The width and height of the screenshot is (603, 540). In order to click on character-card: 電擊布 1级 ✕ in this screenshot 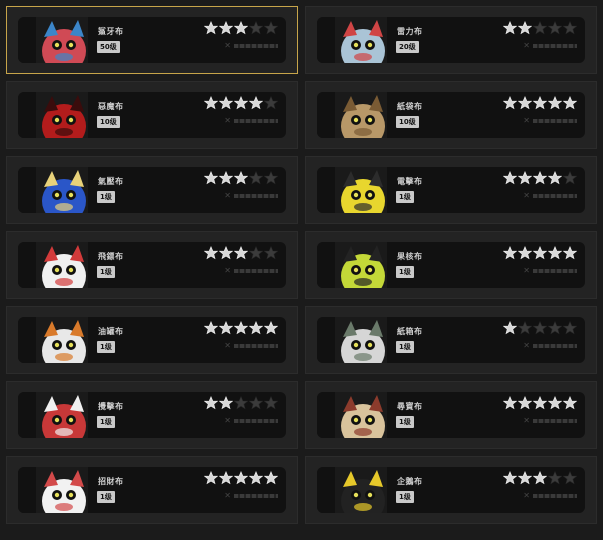, I will do `click(451, 190)`.